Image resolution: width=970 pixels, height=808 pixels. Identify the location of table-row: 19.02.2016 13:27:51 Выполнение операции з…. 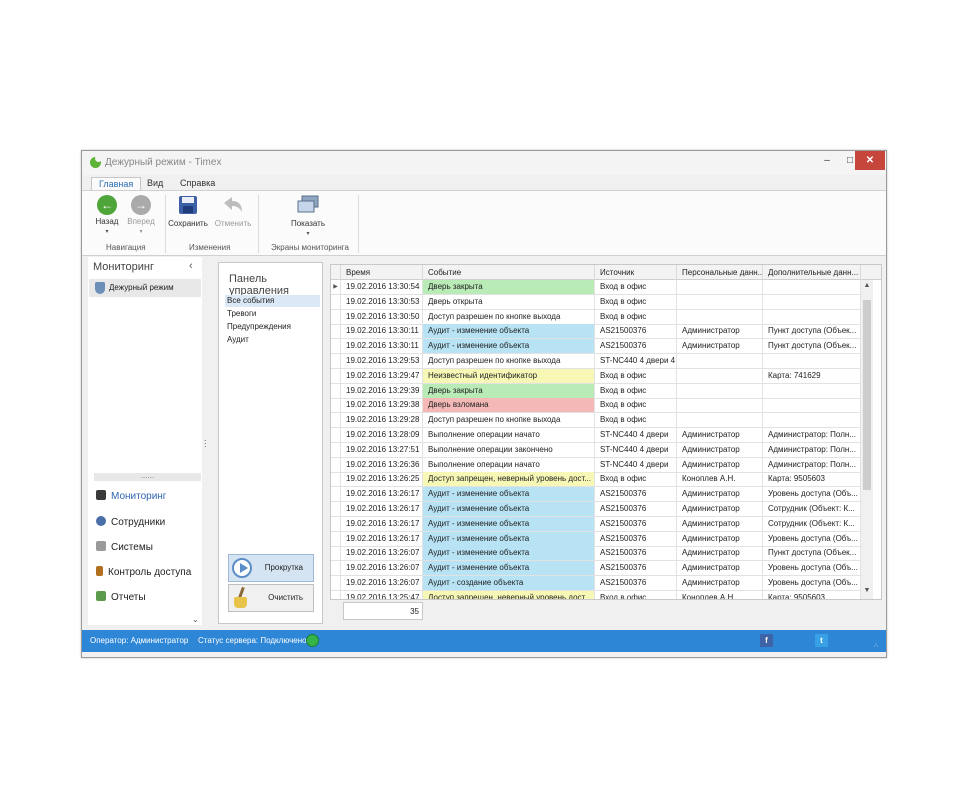
(596, 450).